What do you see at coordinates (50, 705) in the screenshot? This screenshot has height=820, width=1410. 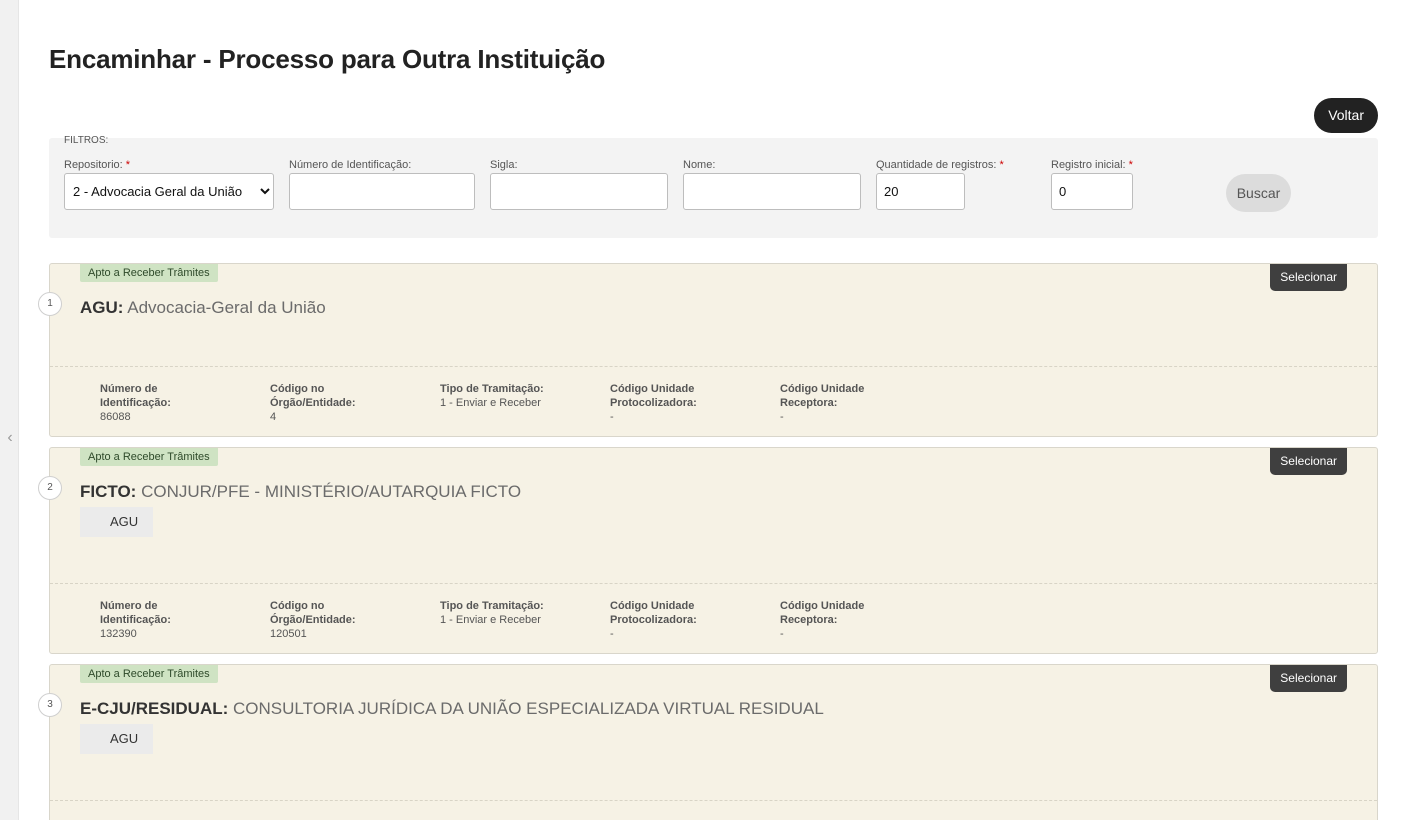 I see `result-index: 3` at bounding box center [50, 705].